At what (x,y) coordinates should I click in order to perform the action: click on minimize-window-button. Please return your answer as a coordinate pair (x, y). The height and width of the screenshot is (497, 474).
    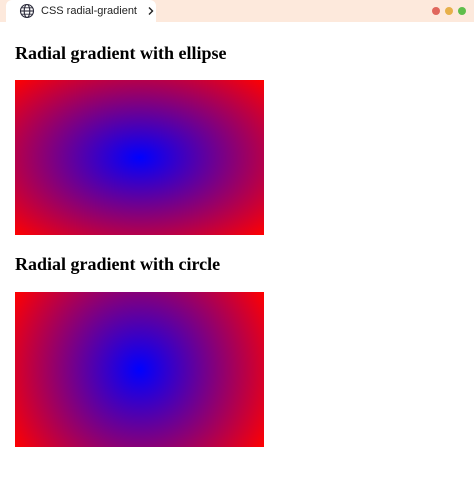
    Looking at the image, I should click on (449, 11).